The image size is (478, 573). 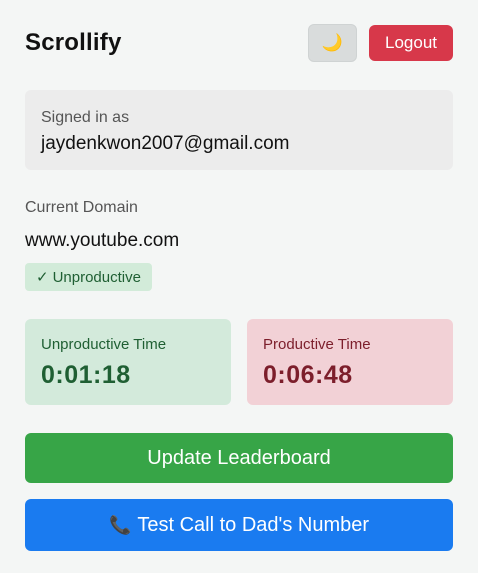 I want to click on current-domain-value: www.youtube.com, so click(x=102, y=240).